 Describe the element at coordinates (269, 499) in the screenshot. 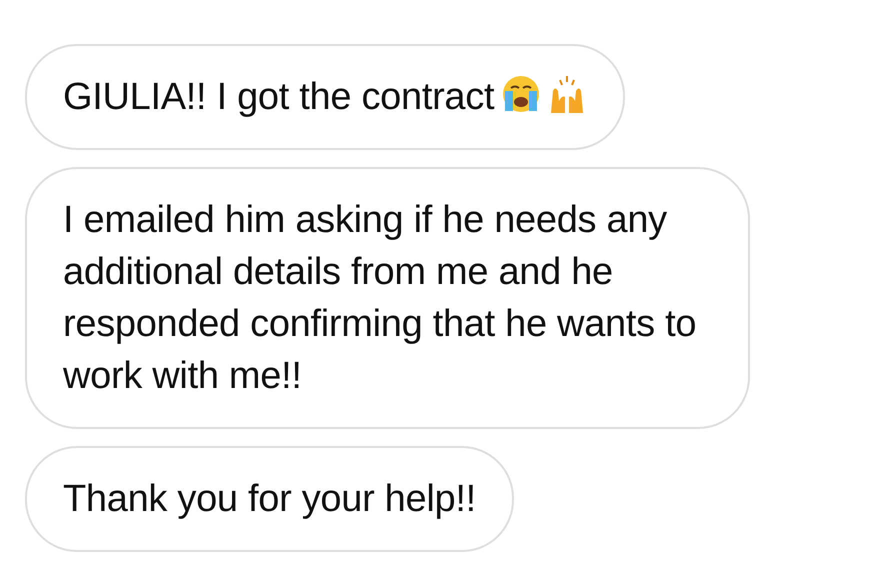

I see `message-text: Thank you for your help!!` at that location.